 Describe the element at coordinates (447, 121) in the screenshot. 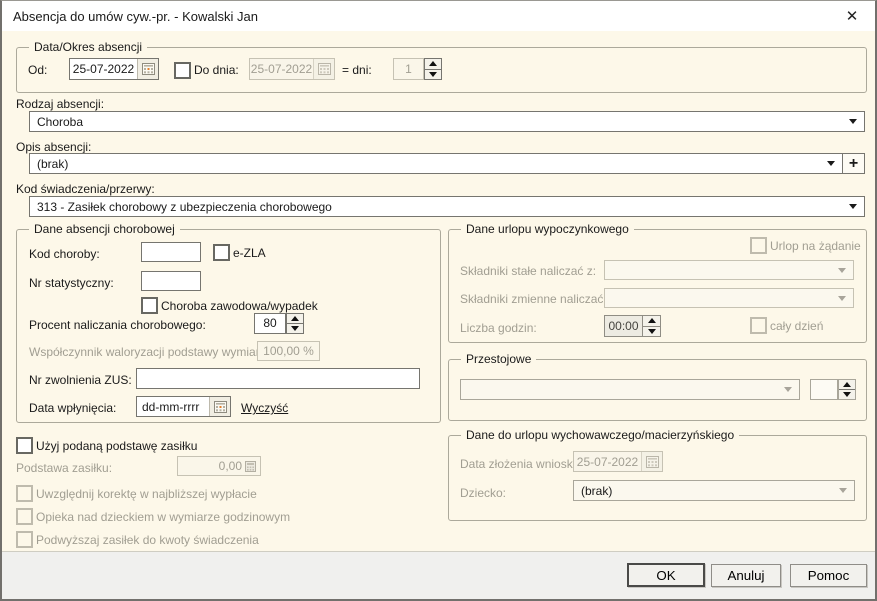

I see `rodzaj-combobox: Choroba` at that location.